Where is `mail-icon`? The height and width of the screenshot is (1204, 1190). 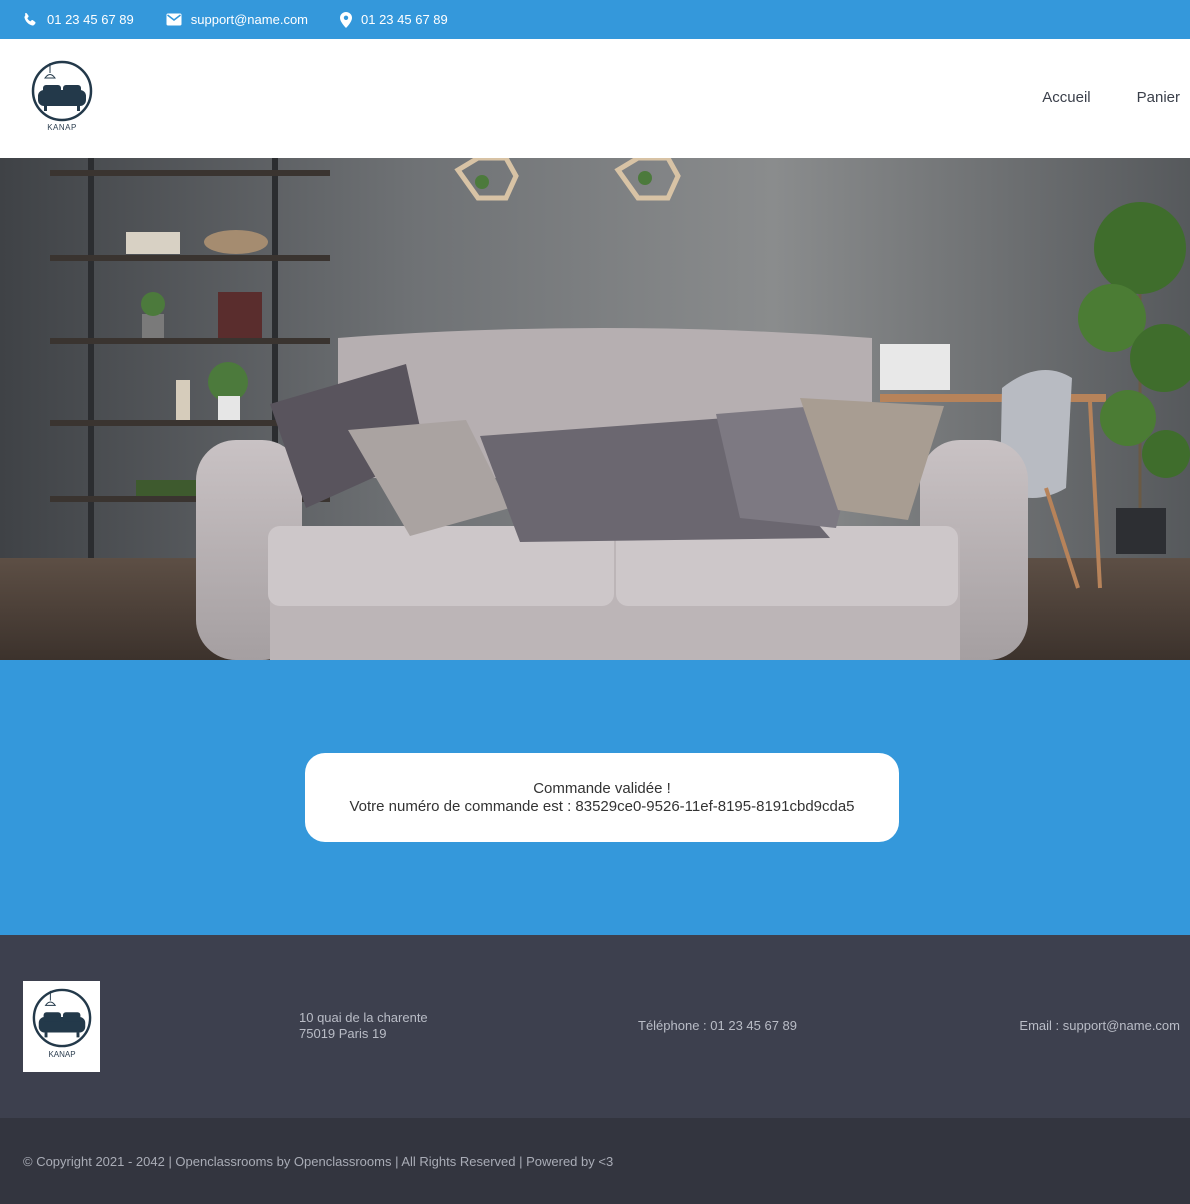 mail-icon is located at coordinates (174, 19).